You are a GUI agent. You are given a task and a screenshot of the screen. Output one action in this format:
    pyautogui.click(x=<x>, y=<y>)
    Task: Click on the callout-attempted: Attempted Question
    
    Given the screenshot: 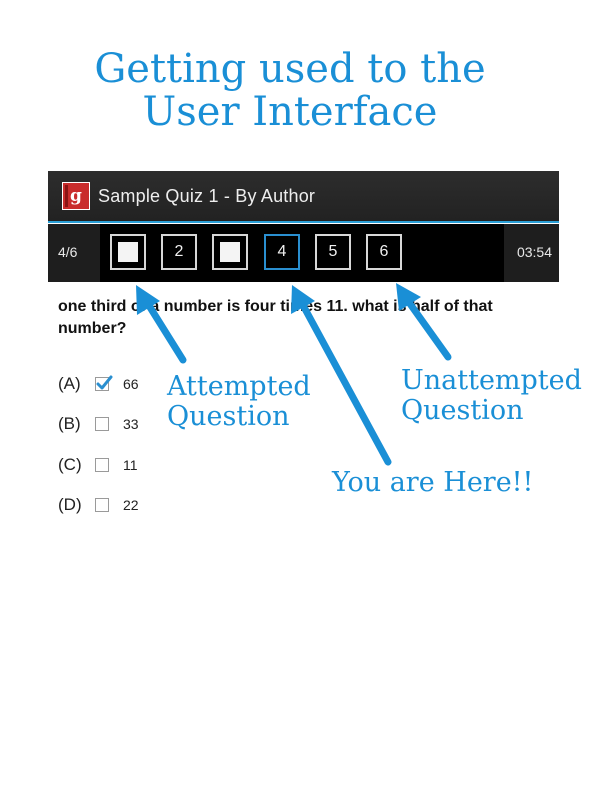 What is the action you would take?
    pyautogui.click(x=239, y=402)
    